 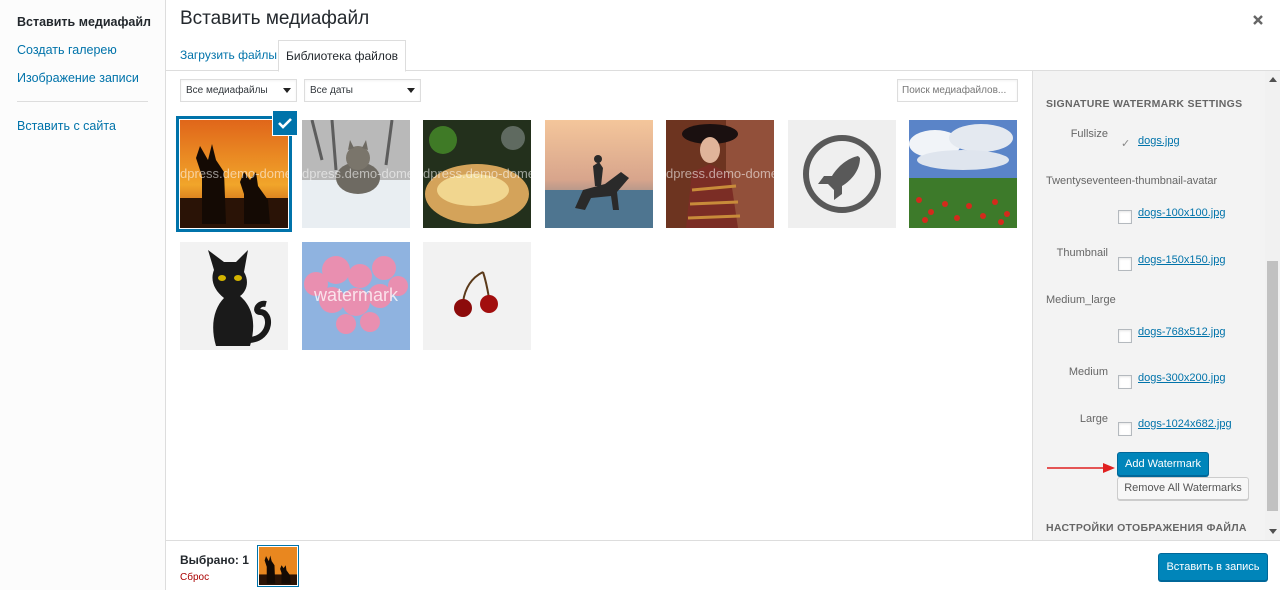 I want to click on attachment-cat-snow: dpress.demo-dome, so click(x=356, y=174).